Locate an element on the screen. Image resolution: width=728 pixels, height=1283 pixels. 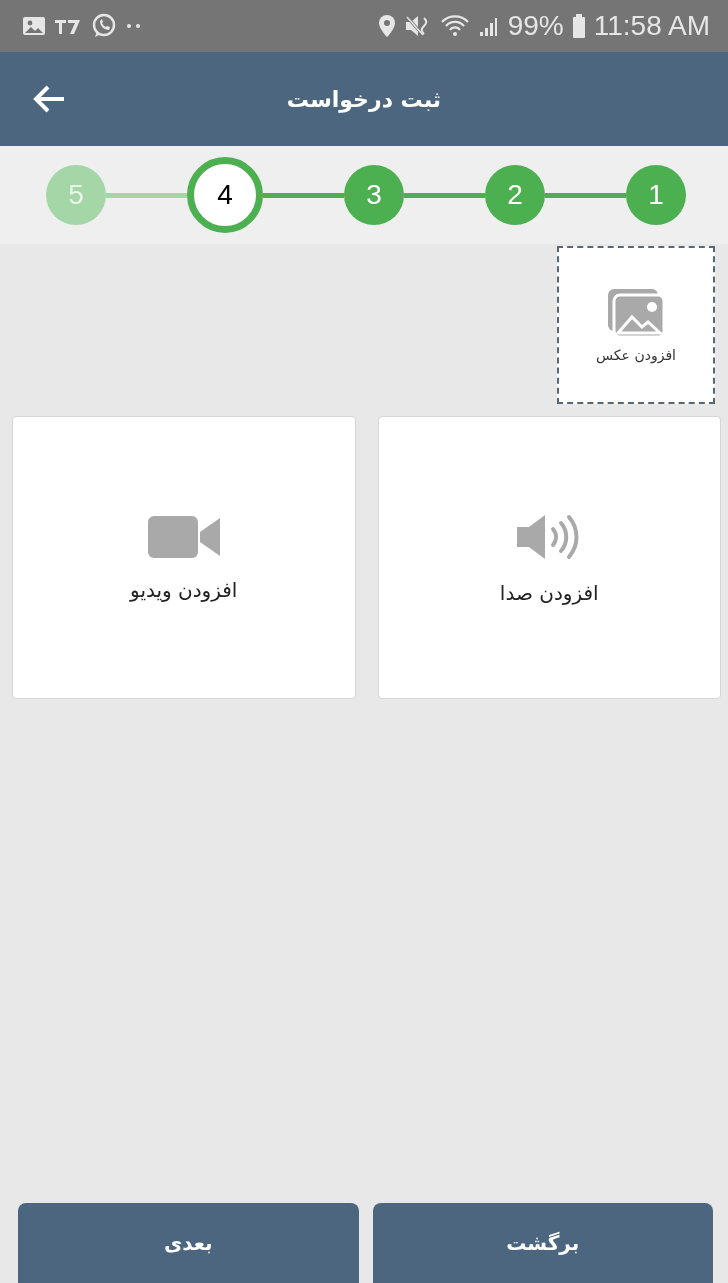
screen-title: ثبت درخواست is located at coordinates (364, 99).